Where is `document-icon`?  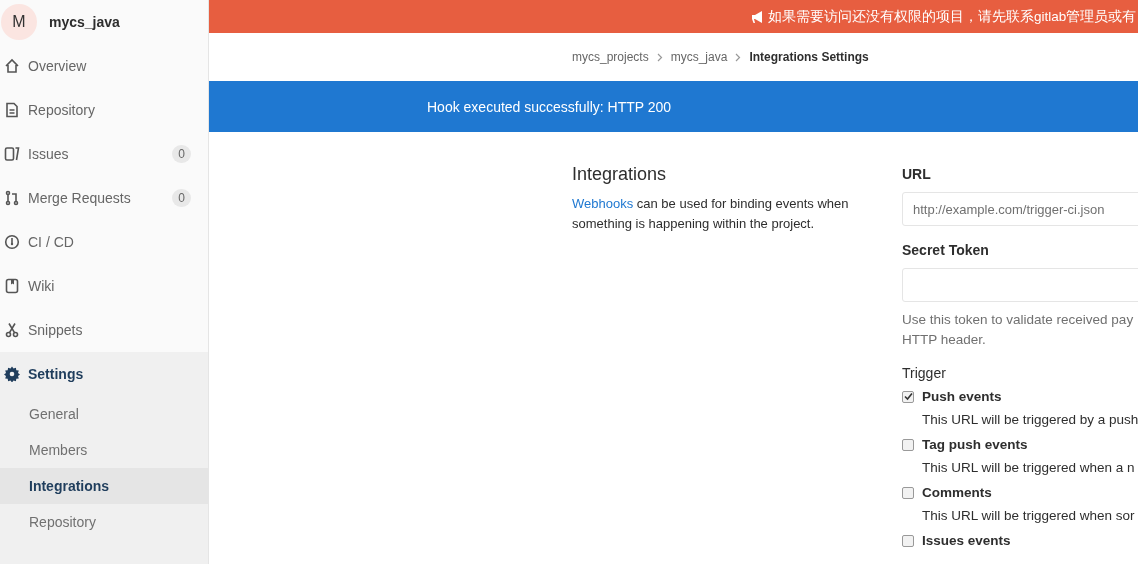
document-icon is located at coordinates (12, 110).